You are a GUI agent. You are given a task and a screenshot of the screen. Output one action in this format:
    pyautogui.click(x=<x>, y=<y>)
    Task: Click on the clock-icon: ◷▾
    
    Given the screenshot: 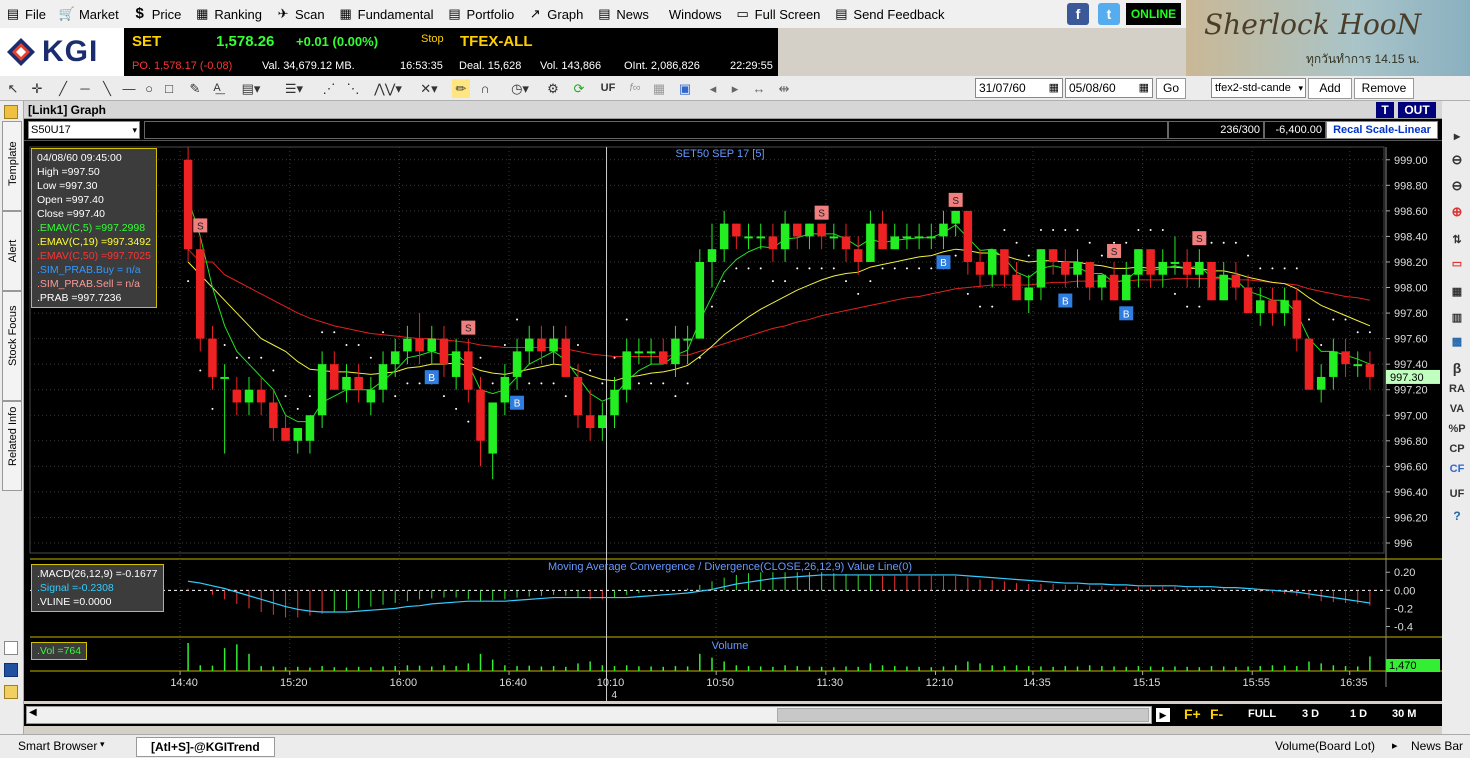 What is the action you would take?
    pyautogui.click(x=520, y=88)
    